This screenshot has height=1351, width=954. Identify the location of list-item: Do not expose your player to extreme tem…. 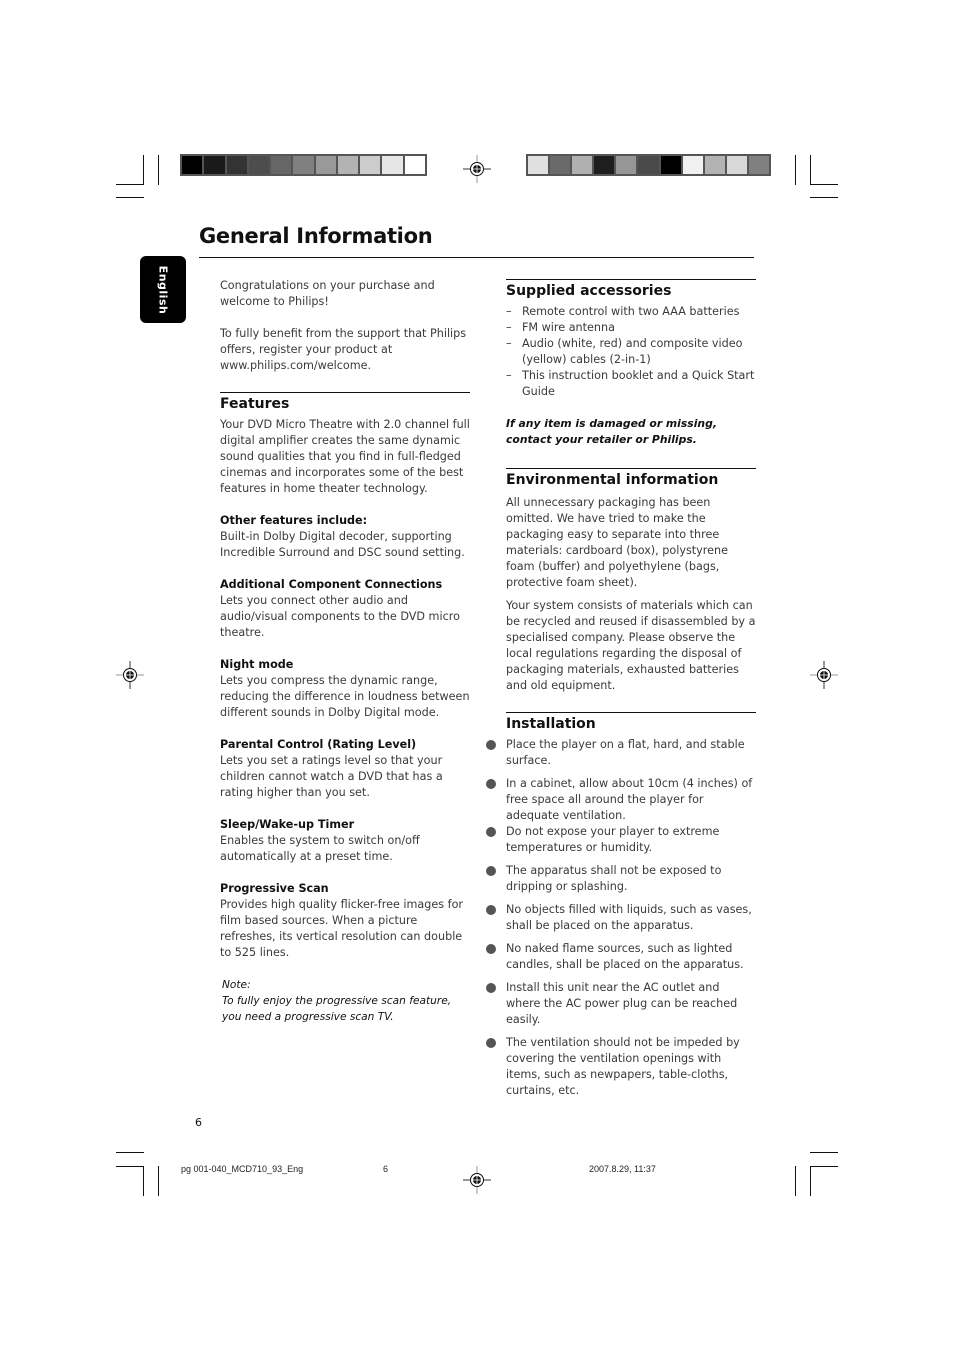
(621, 840).